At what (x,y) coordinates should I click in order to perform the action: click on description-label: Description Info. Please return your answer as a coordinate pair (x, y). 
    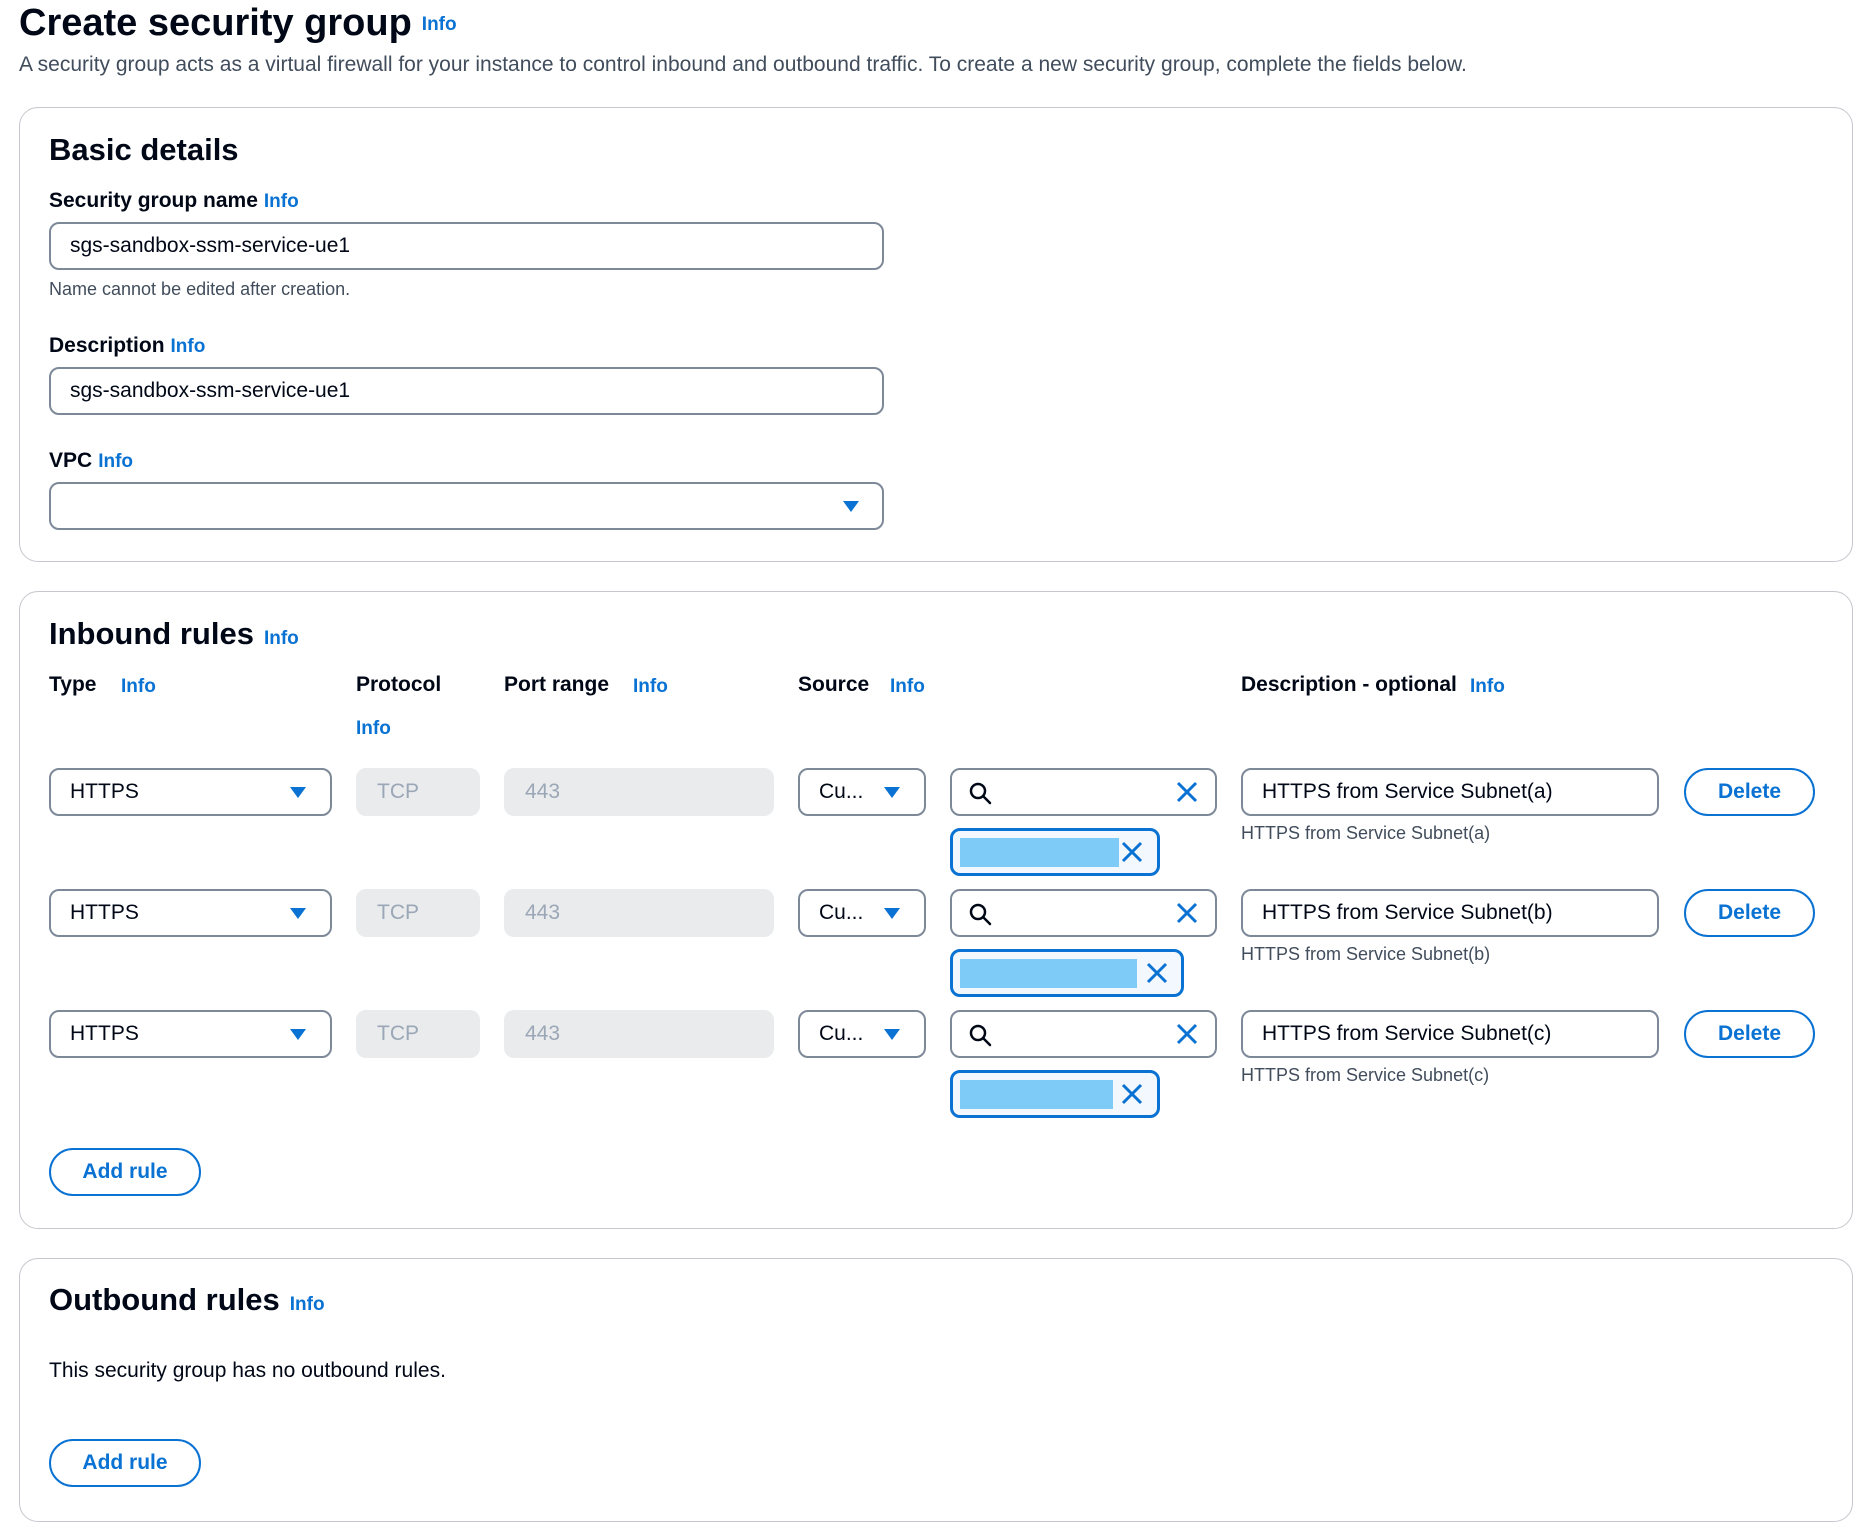
    Looking at the image, I should click on (127, 346).